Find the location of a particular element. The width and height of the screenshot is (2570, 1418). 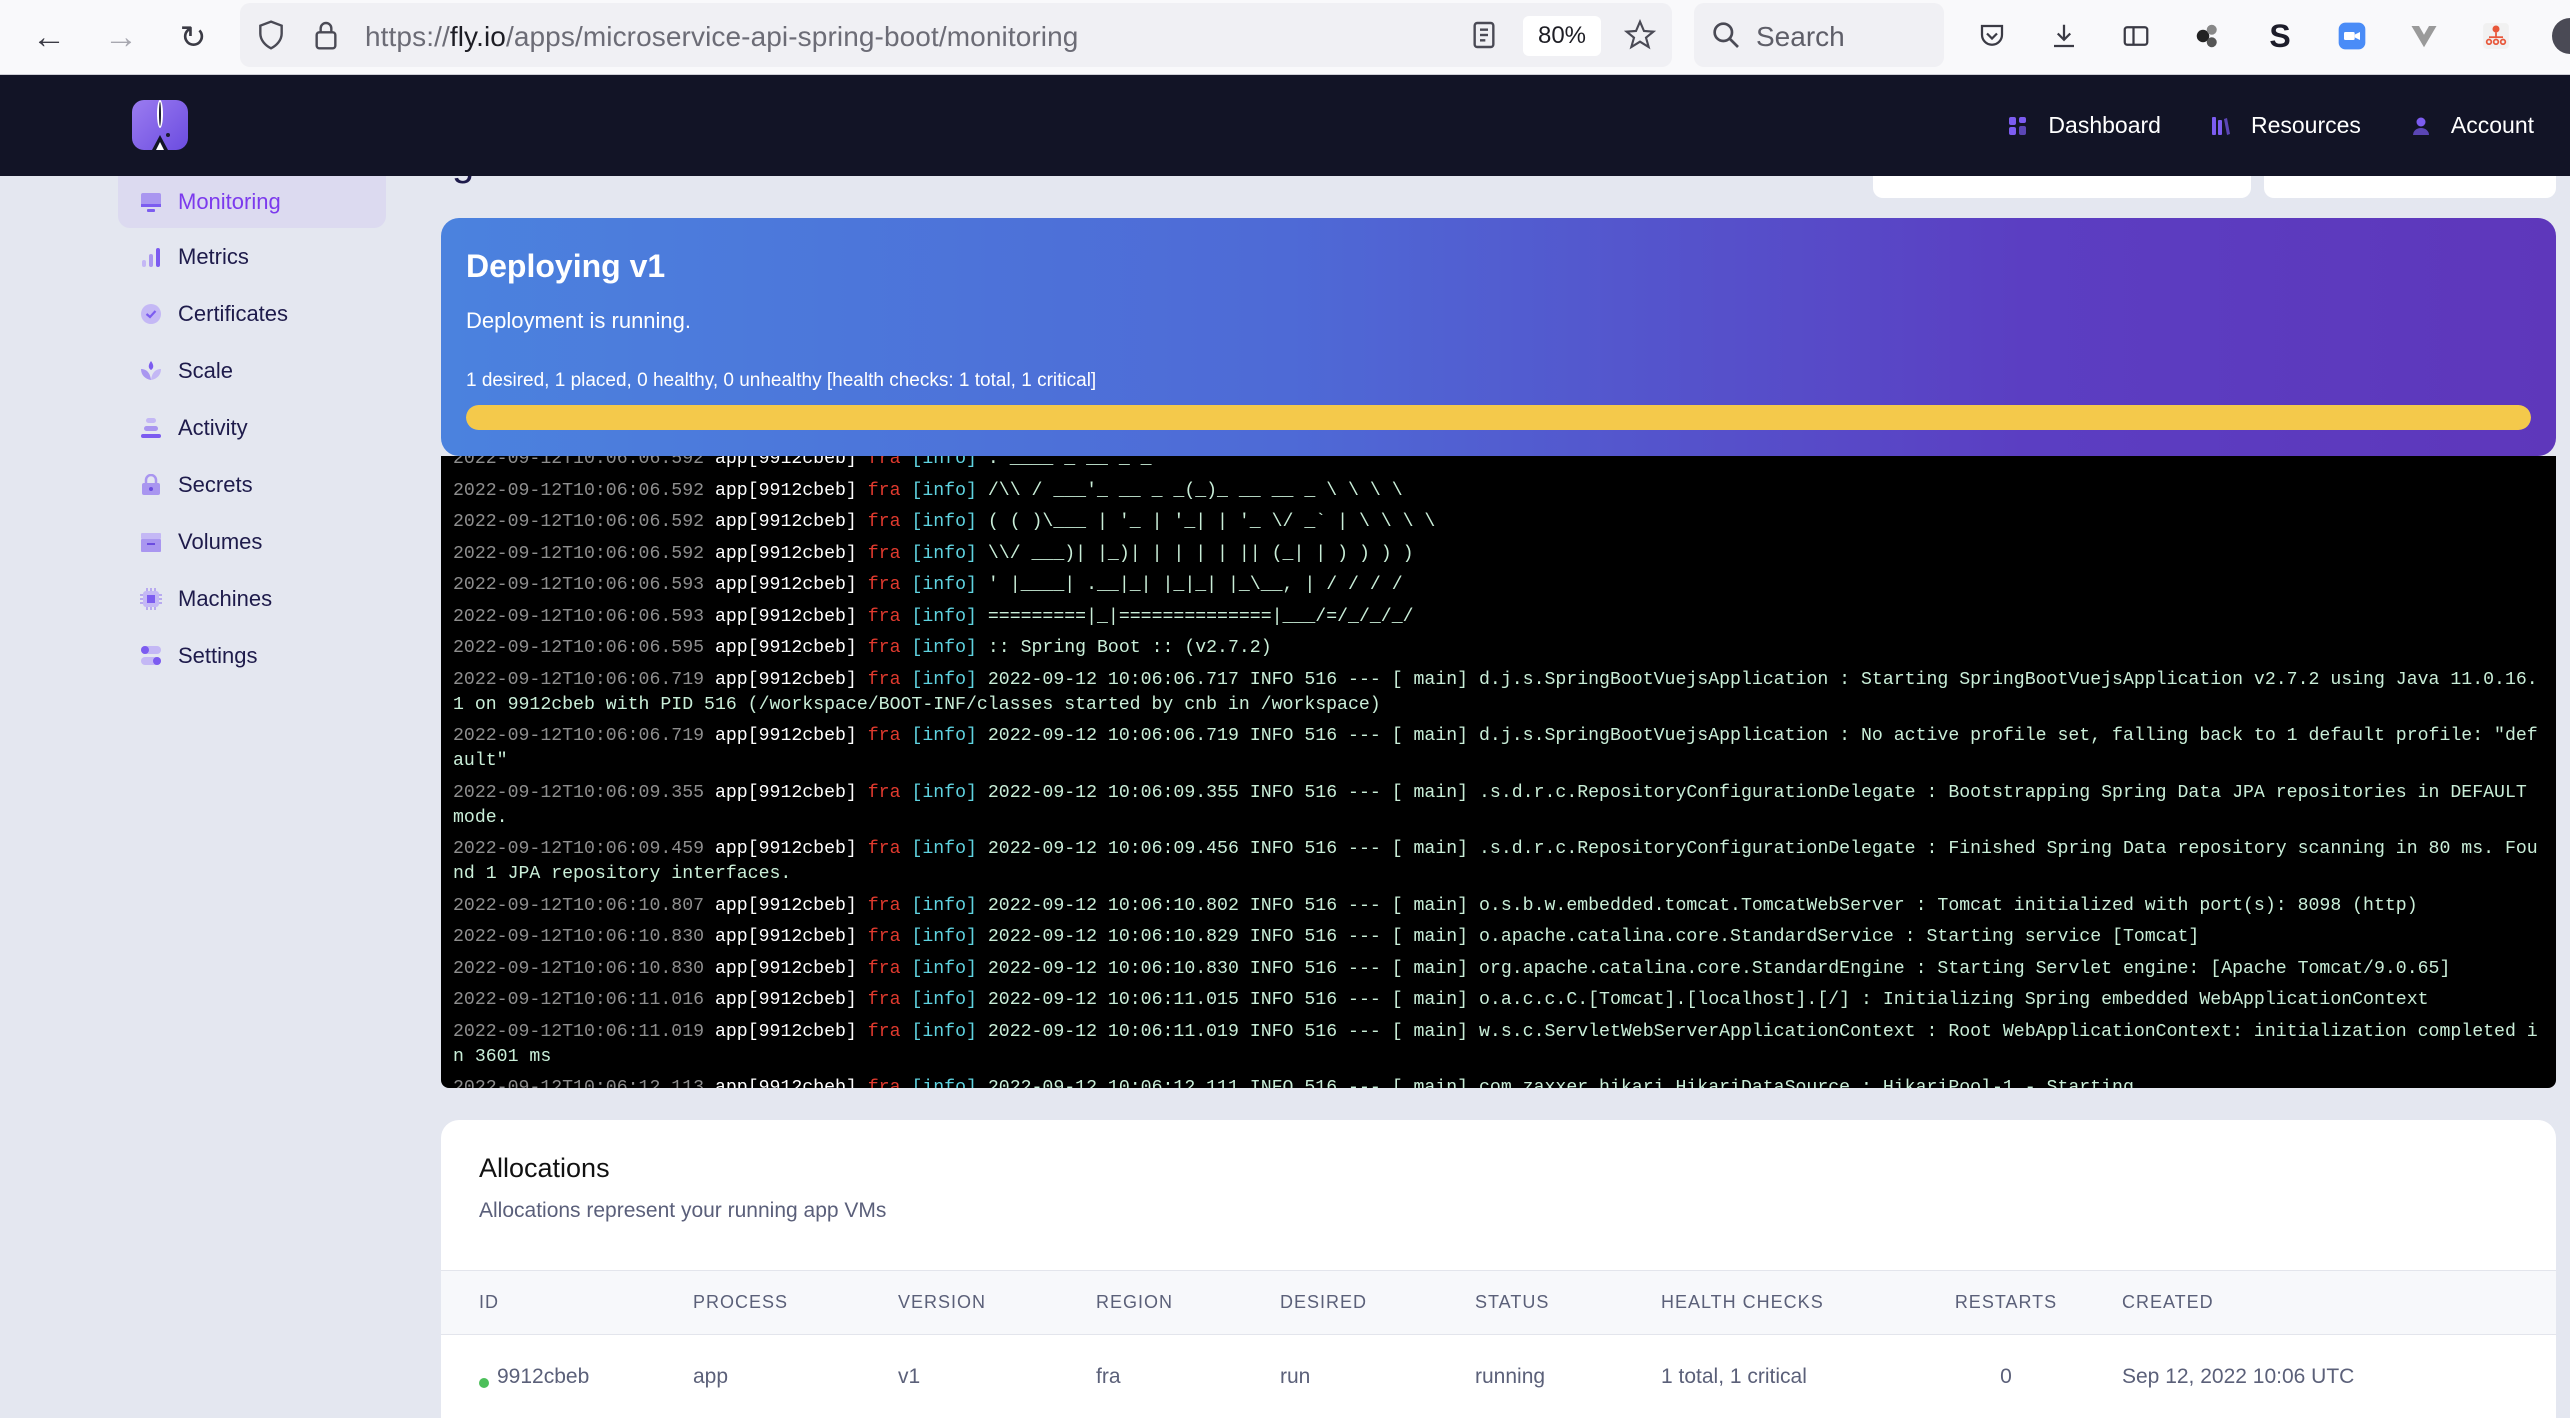

extension-s-icon: S is located at coordinates (2280, 36).